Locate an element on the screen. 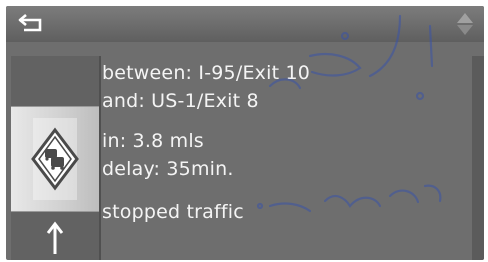 The width and height of the screenshot is (488, 262). delay-line: delay: 35min. is located at coordinates (168, 169).